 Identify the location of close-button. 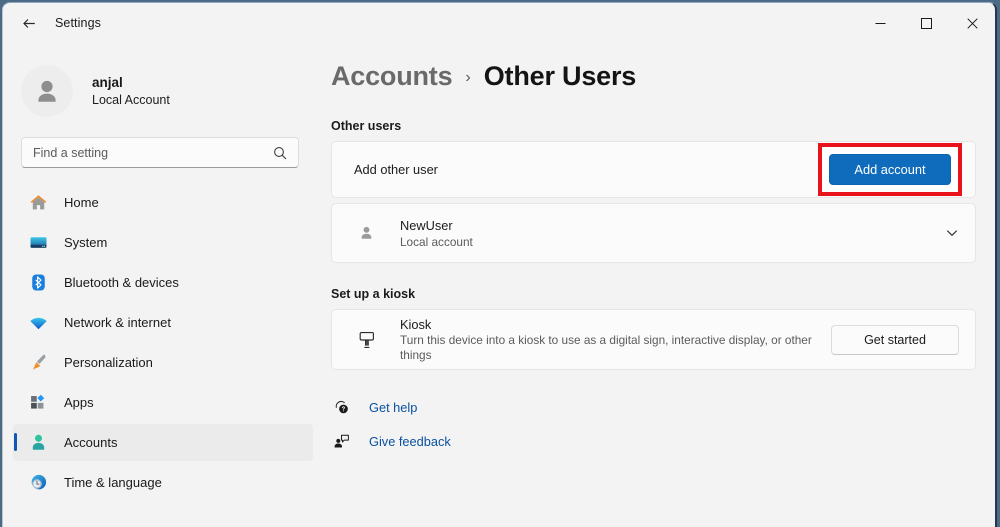
(972, 23).